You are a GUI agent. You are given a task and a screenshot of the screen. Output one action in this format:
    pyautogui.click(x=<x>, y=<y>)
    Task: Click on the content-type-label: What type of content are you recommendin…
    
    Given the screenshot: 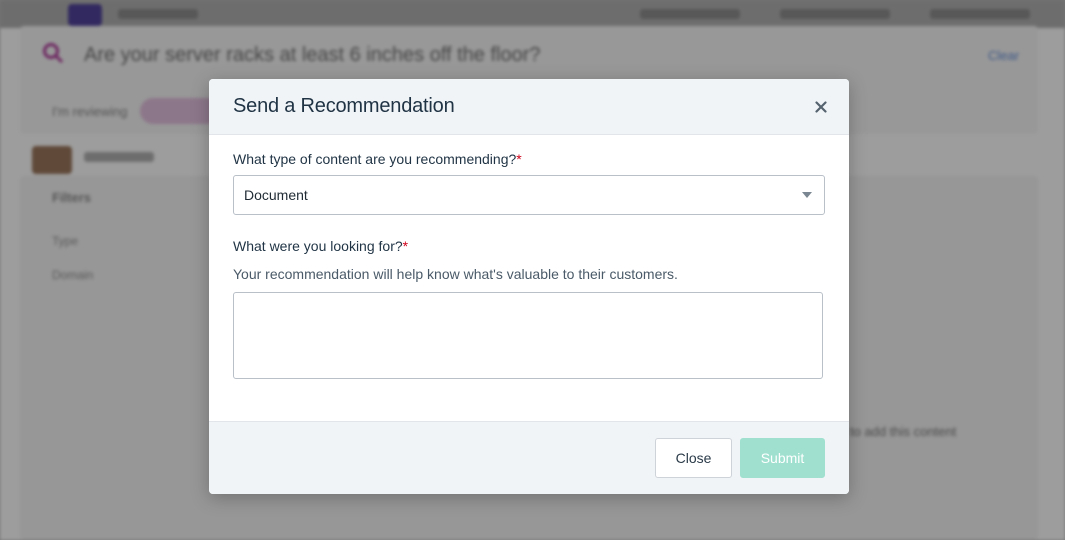 What is the action you would take?
    pyautogui.click(x=377, y=159)
    